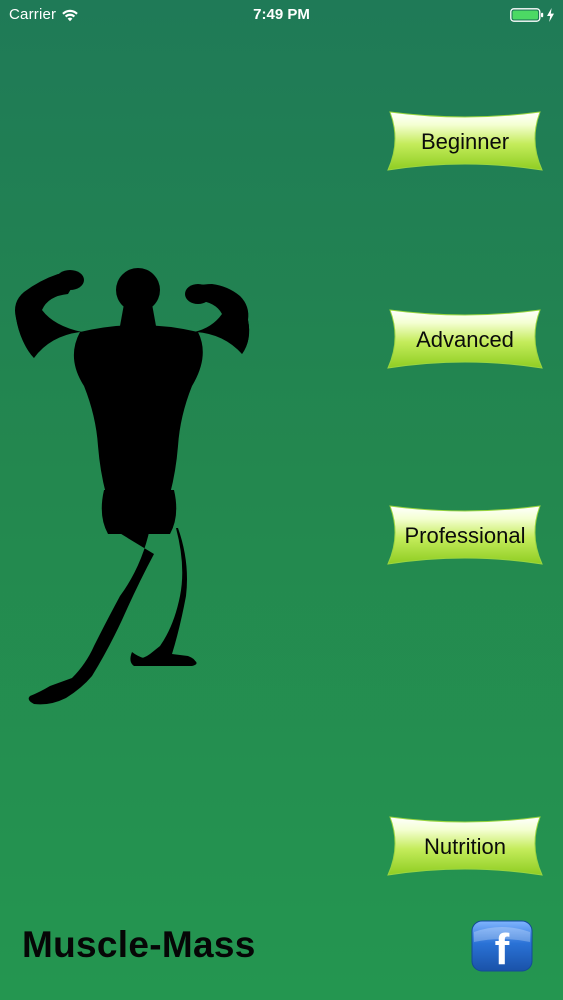  I want to click on facebook-letter: f, so click(502, 948).